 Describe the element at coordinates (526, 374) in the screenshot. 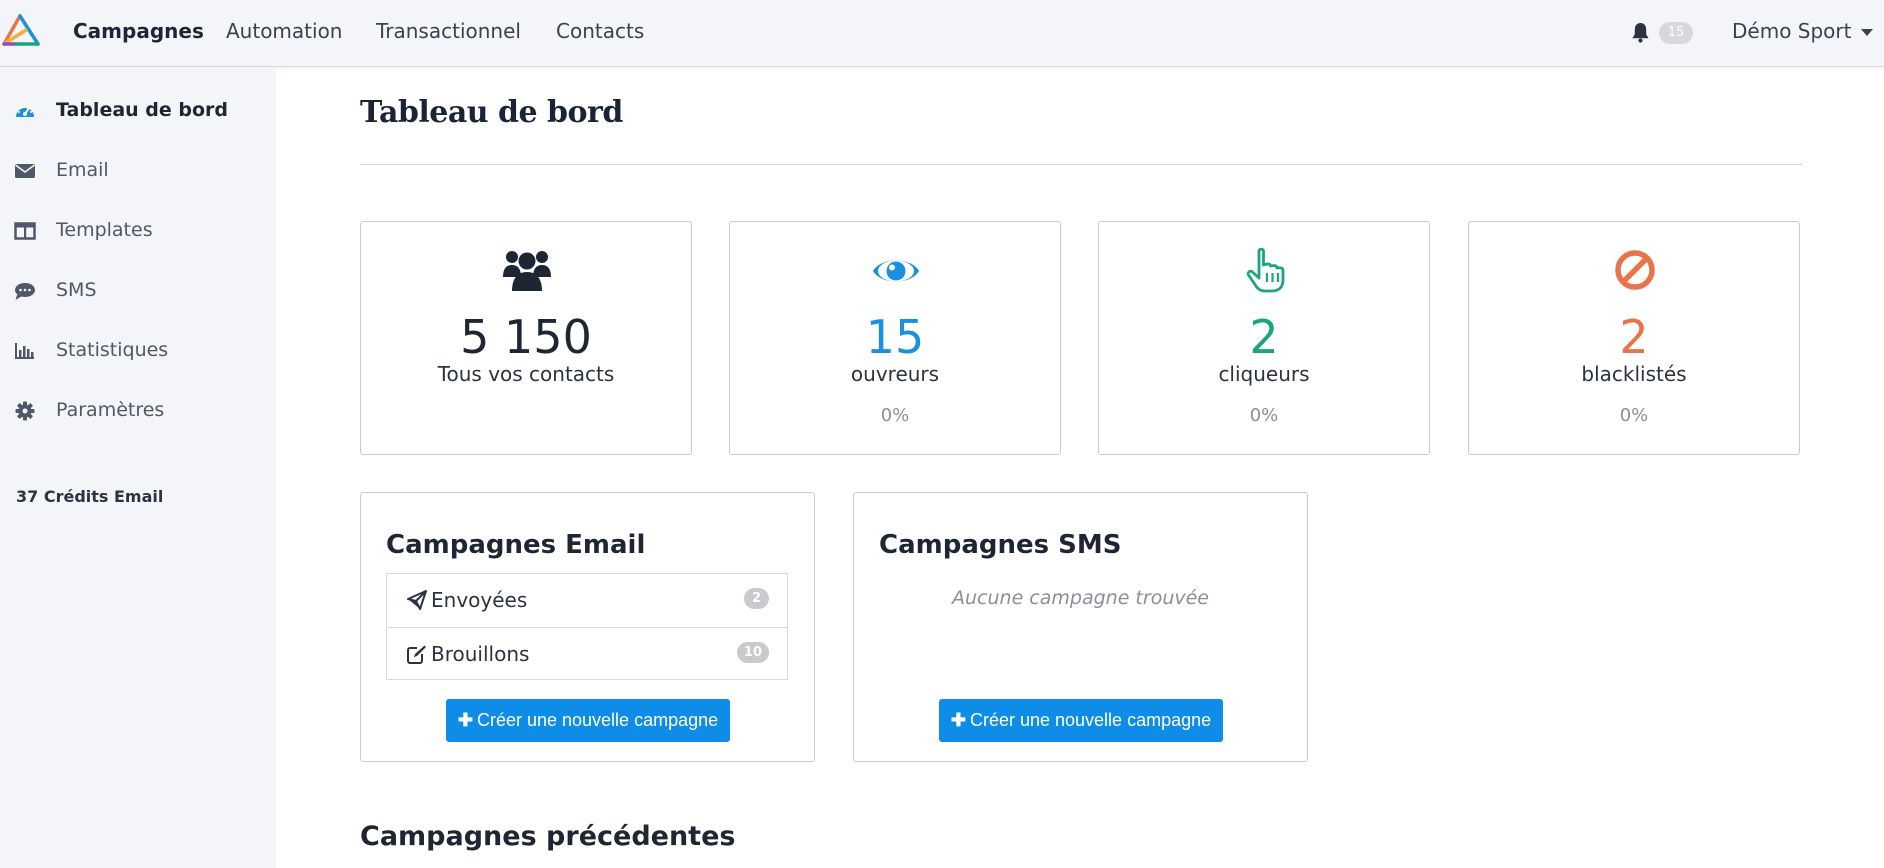

I see `stat-label: Tous vos contacts` at that location.